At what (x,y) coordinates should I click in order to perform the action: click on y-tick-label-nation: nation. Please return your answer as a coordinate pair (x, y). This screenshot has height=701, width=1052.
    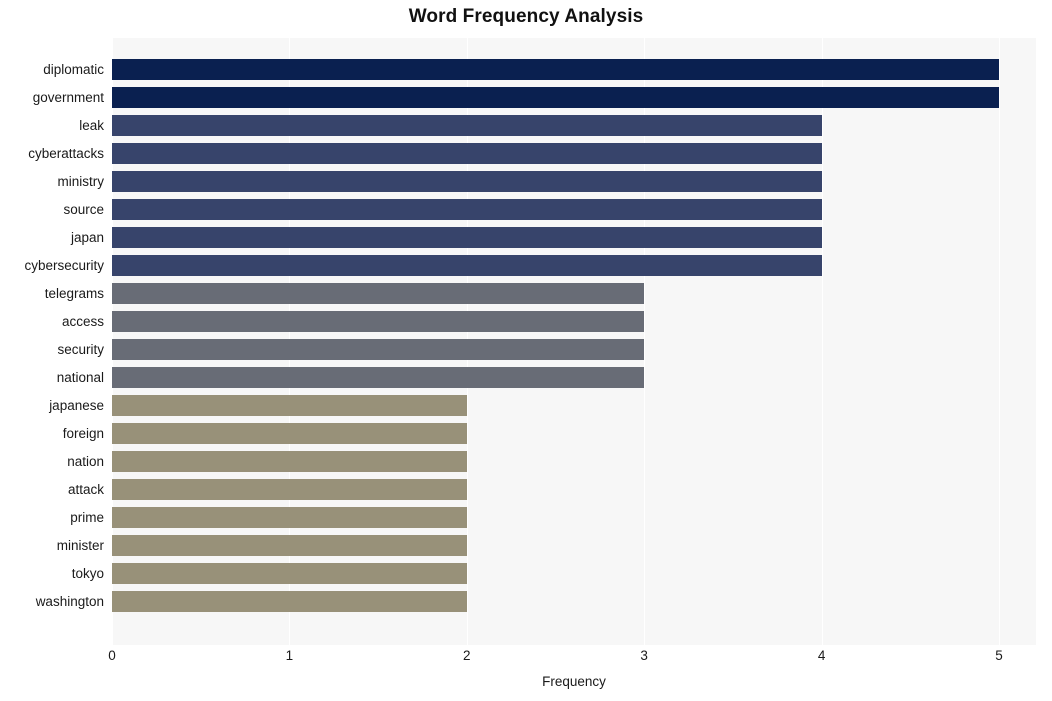
    Looking at the image, I should click on (85, 461).